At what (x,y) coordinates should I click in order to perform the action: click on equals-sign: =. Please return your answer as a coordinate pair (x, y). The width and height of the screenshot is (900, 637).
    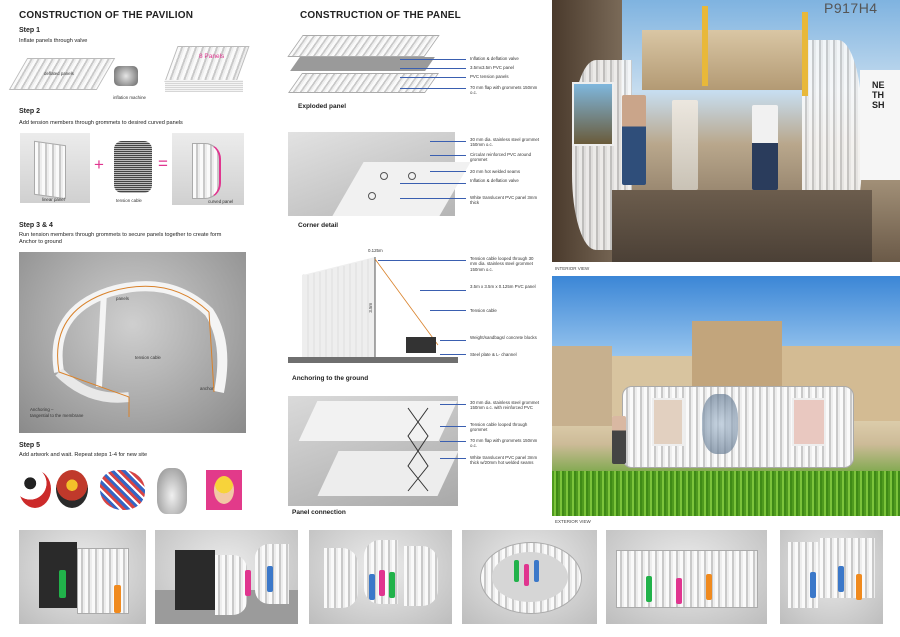
    Looking at the image, I should click on (163, 163).